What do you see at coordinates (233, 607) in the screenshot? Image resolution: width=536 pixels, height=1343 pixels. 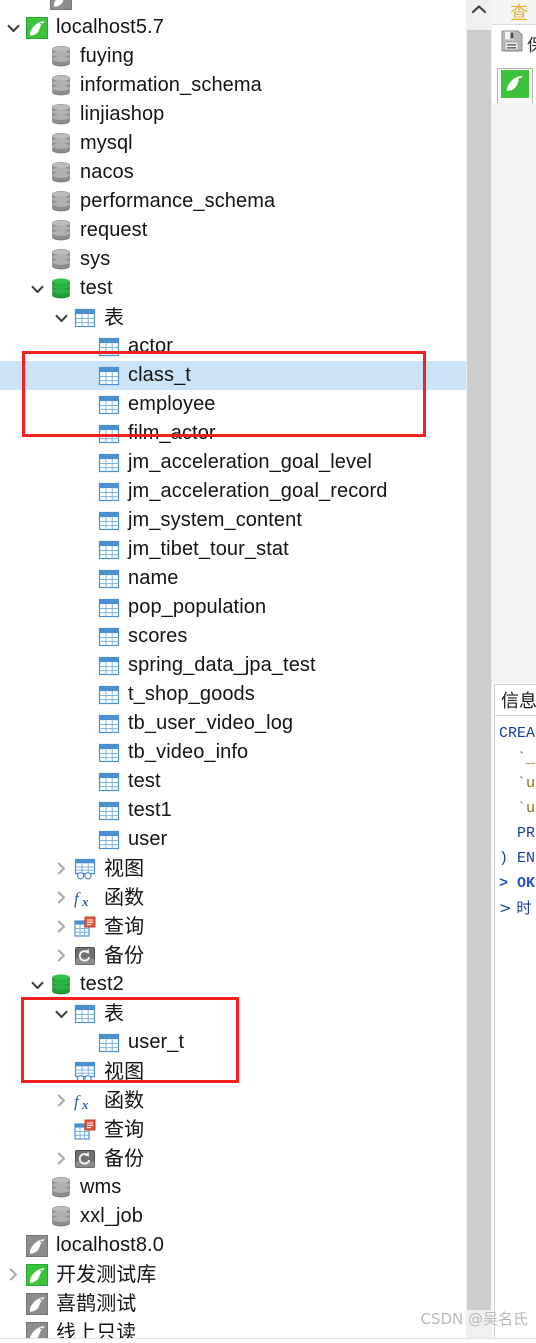 I see `tree-row: pop_population` at bounding box center [233, 607].